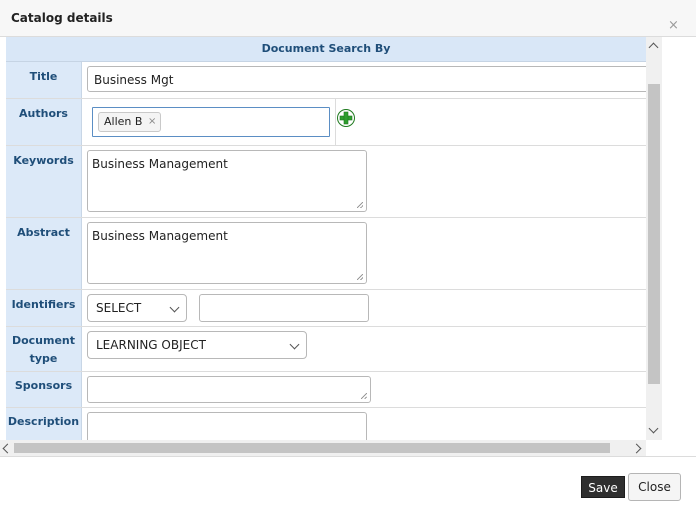  I want to click on save-button: Save, so click(603, 487).